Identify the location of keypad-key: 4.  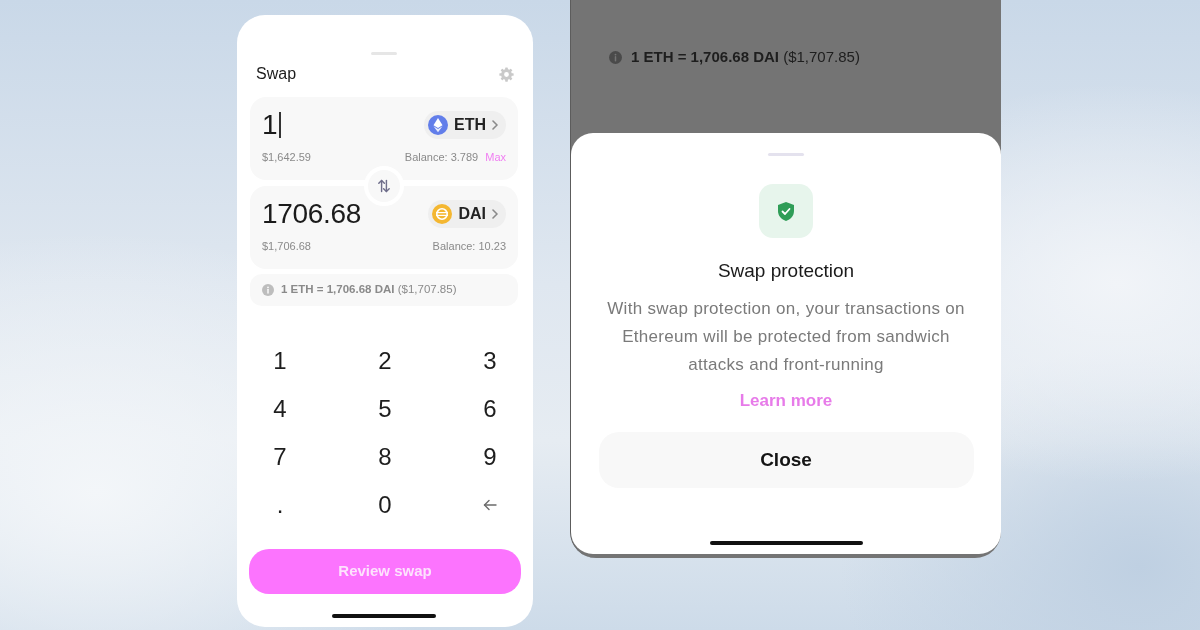
(280, 409).